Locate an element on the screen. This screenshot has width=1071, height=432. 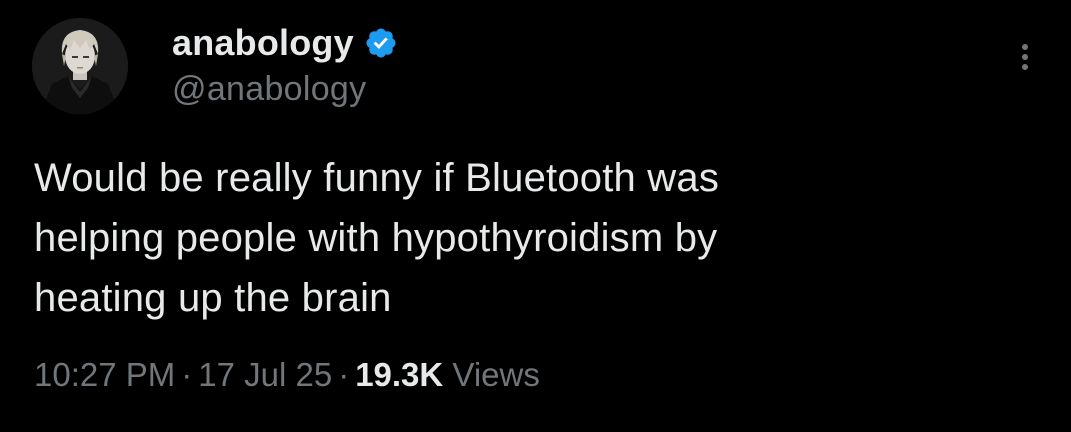
avatar is located at coordinates (80, 66).